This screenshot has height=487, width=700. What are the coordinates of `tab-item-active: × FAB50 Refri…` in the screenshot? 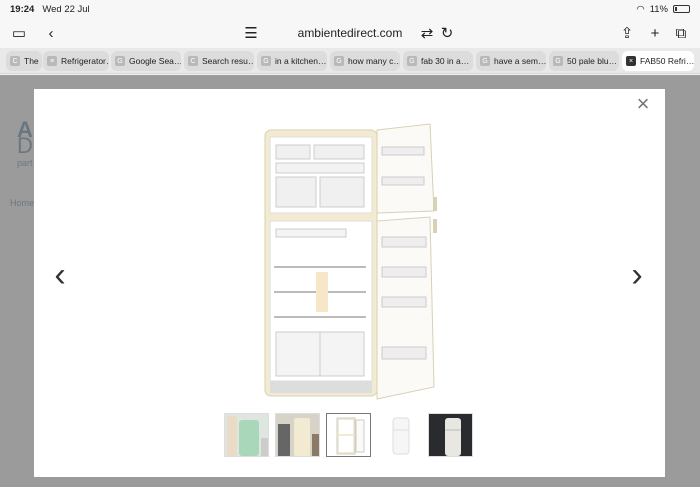 It's located at (658, 61).